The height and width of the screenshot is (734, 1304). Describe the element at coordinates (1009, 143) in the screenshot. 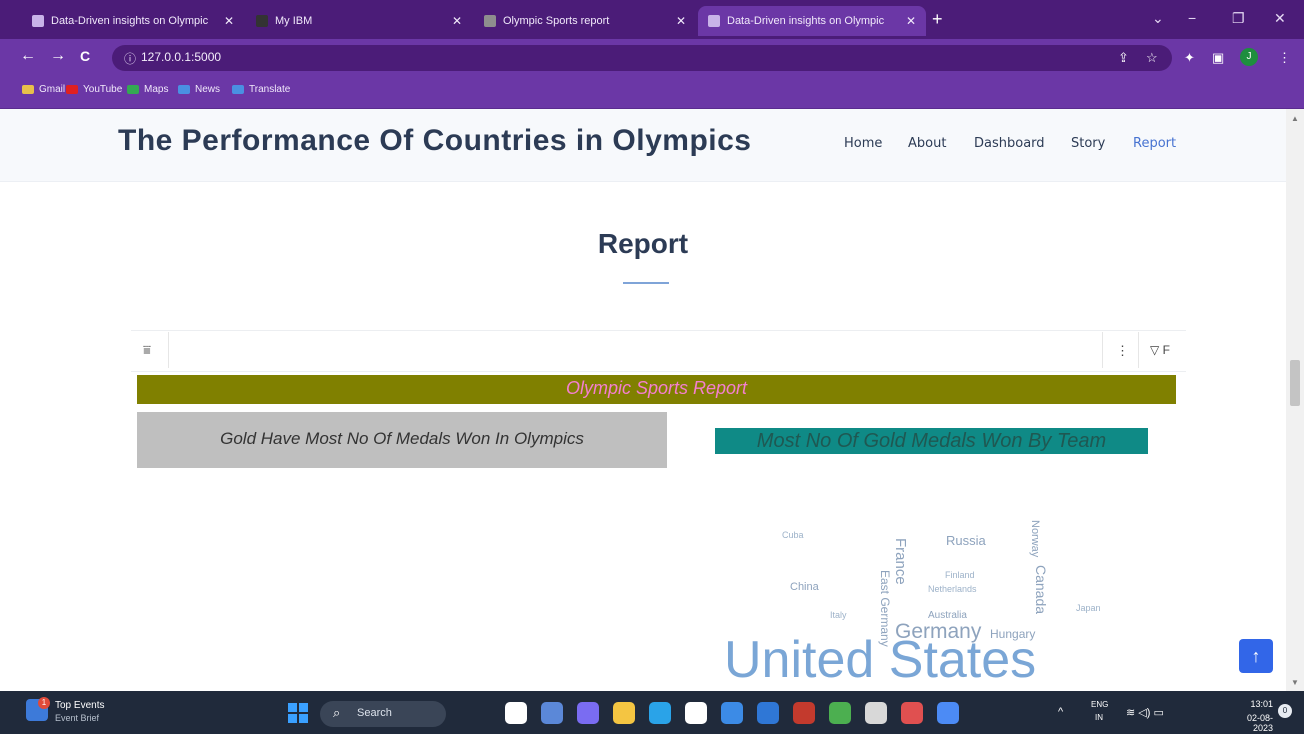

I see `nav-dashboard: Dashboard` at that location.